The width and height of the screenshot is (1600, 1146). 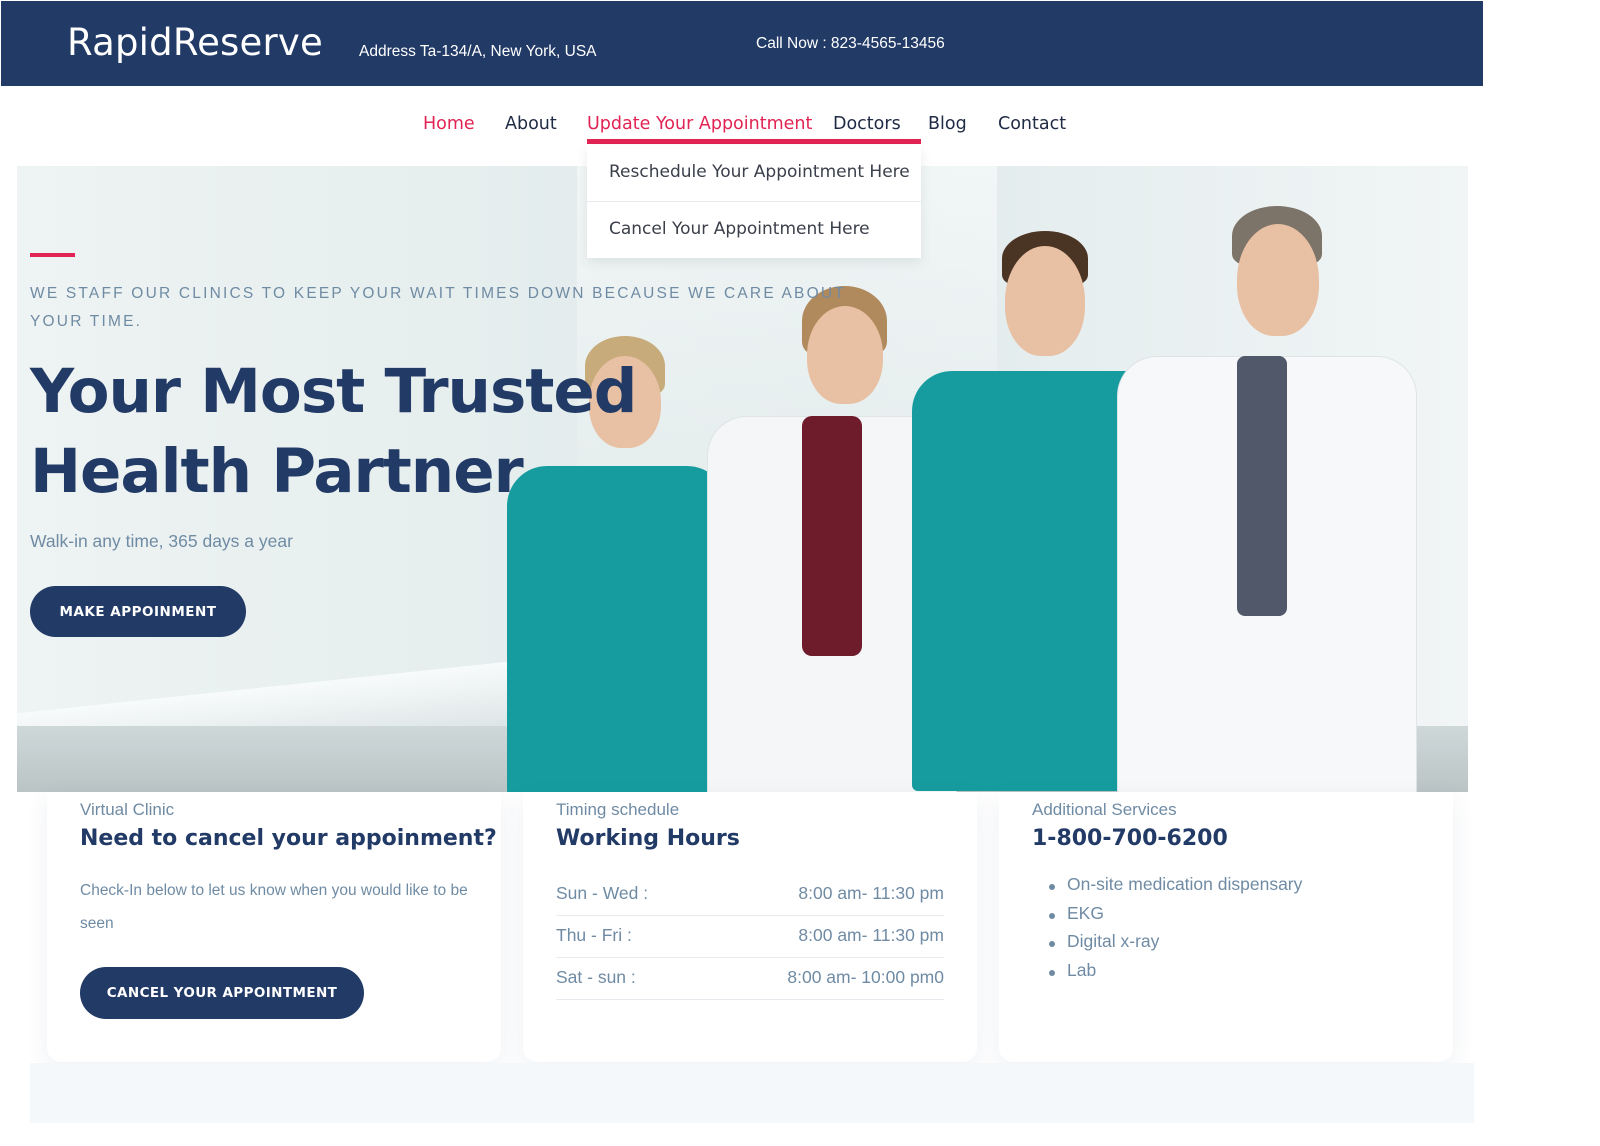 What do you see at coordinates (1104, 809) in the screenshot?
I see `card-kicker: Additional Services` at bounding box center [1104, 809].